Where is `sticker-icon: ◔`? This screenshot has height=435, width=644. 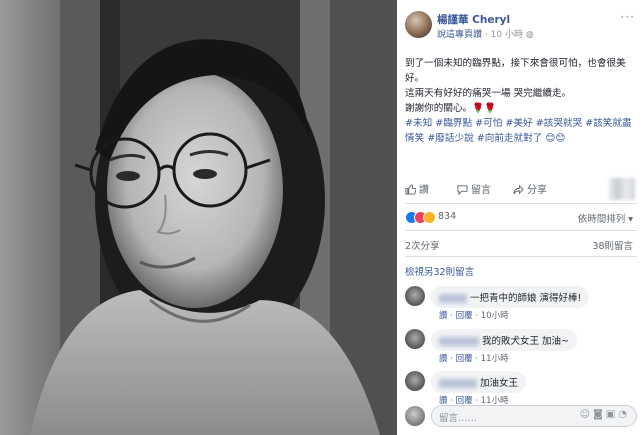
sticker-icon: ◔ is located at coordinates (624, 414).